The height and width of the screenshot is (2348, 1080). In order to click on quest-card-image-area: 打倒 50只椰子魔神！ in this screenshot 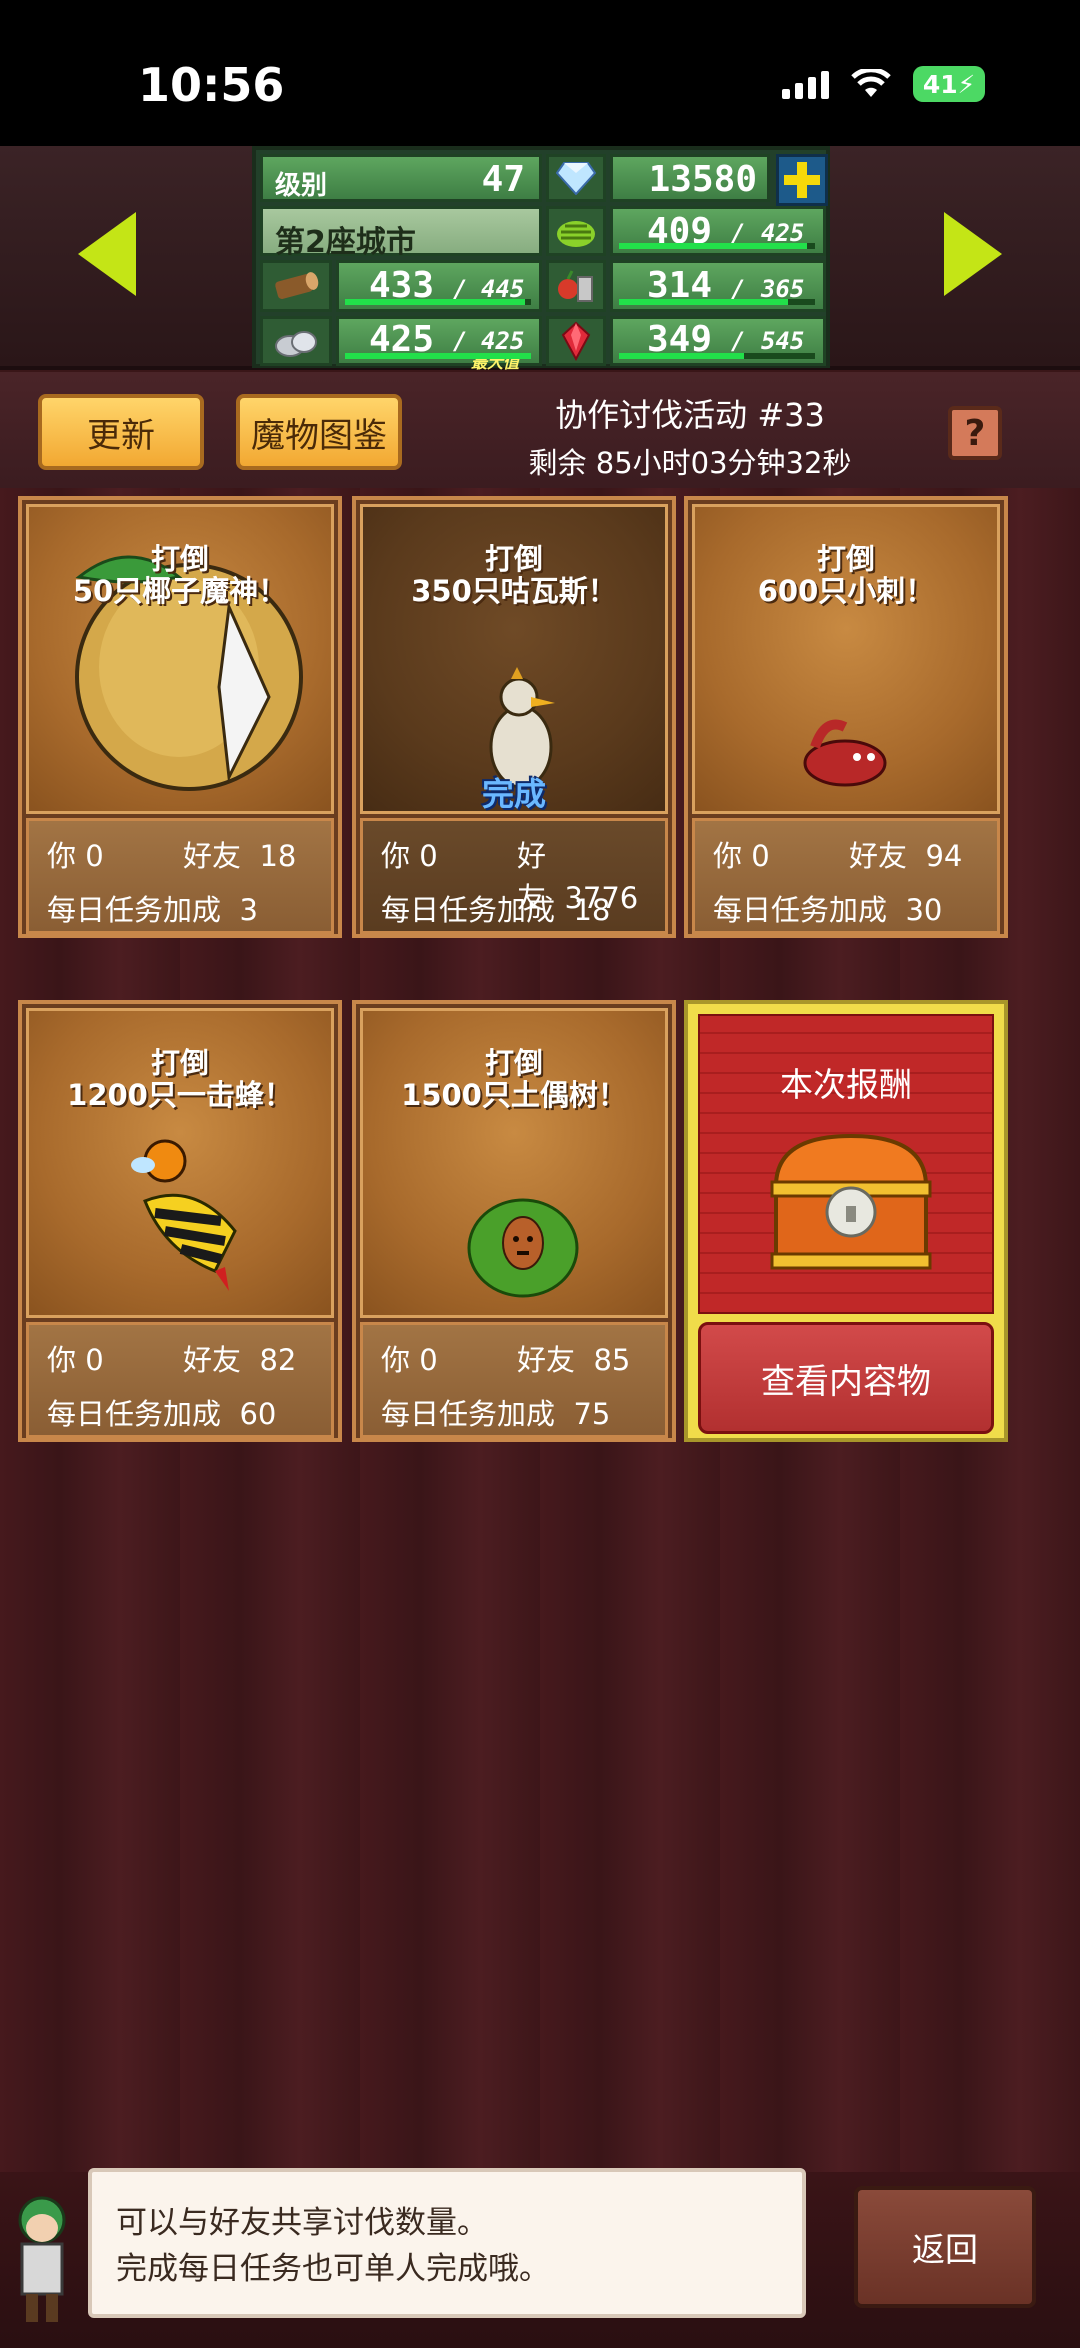, I will do `click(180, 659)`.